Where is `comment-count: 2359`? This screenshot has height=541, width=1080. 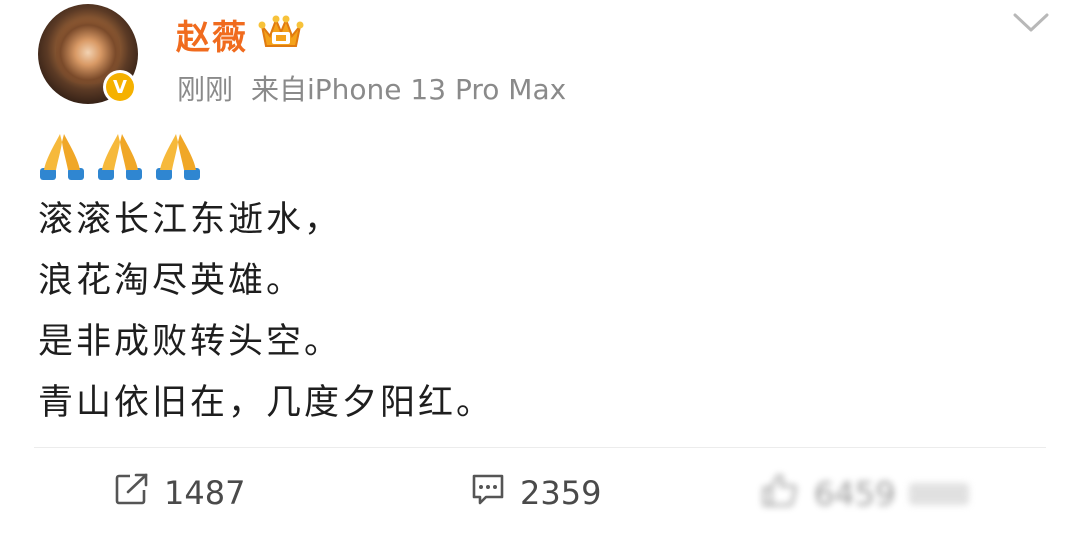
comment-count: 2359 is located at coordinates (561, 493).